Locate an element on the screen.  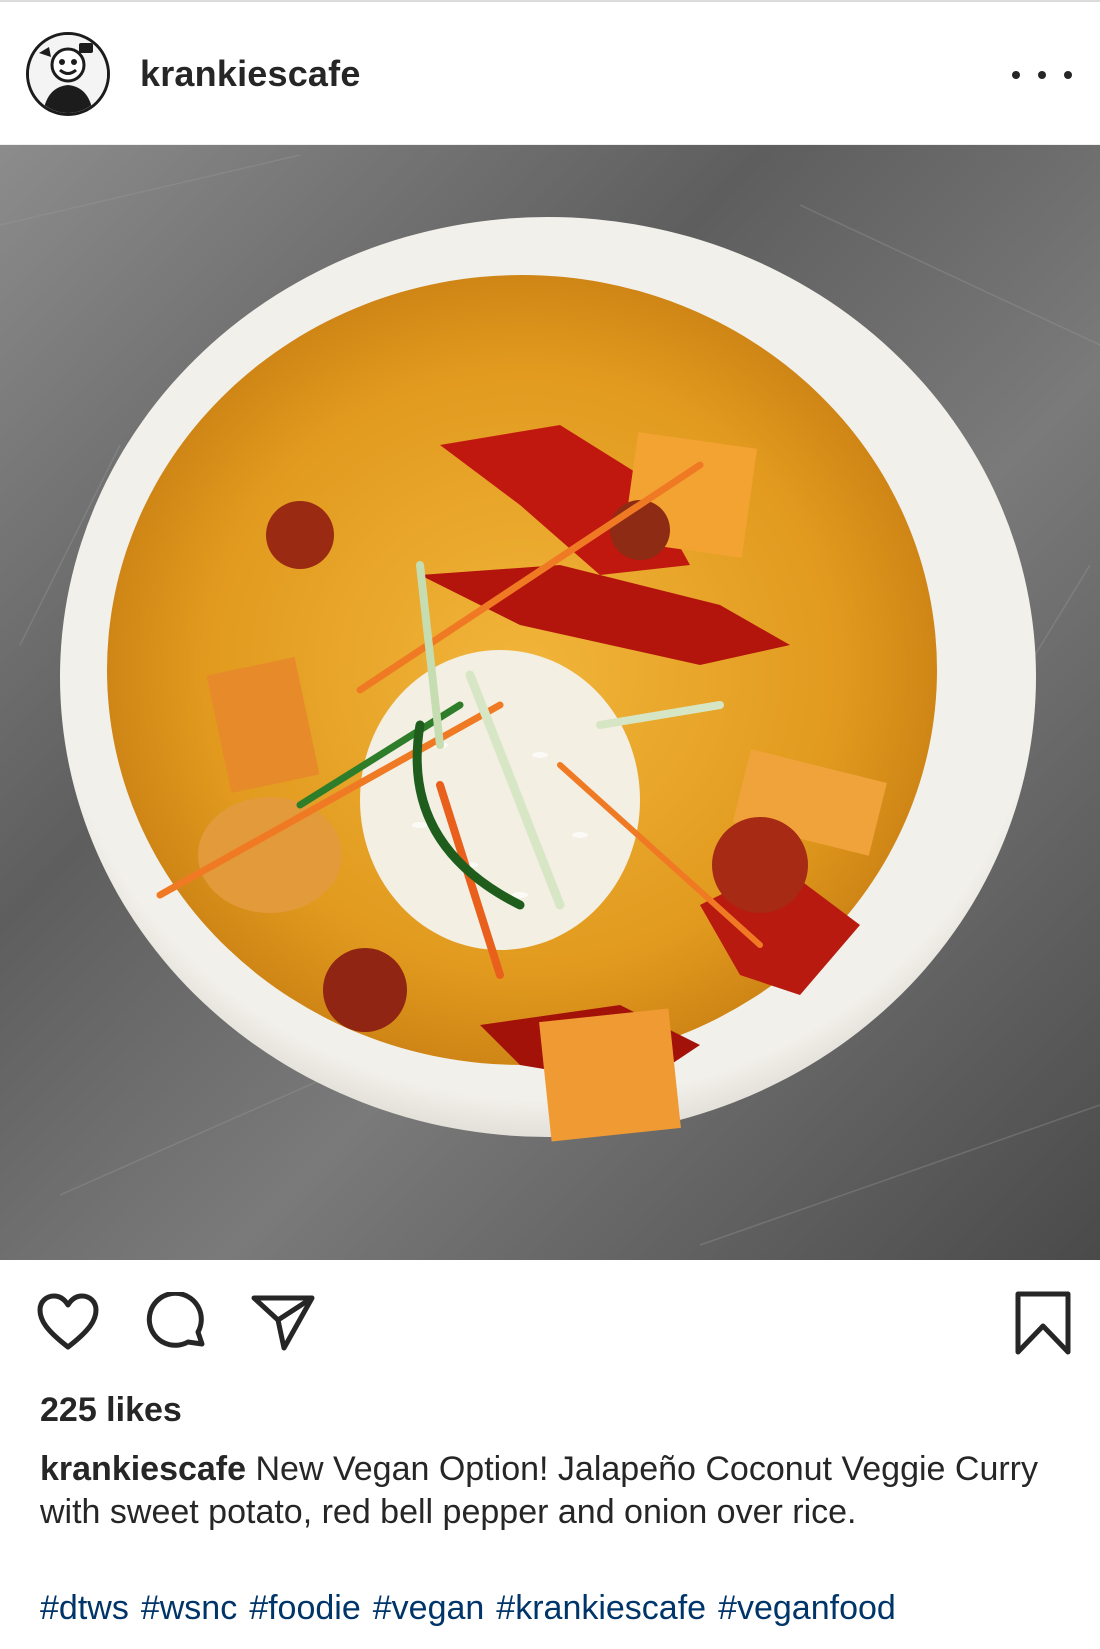
caption-username: krankiescafe is located at coordinates (143, 1469).